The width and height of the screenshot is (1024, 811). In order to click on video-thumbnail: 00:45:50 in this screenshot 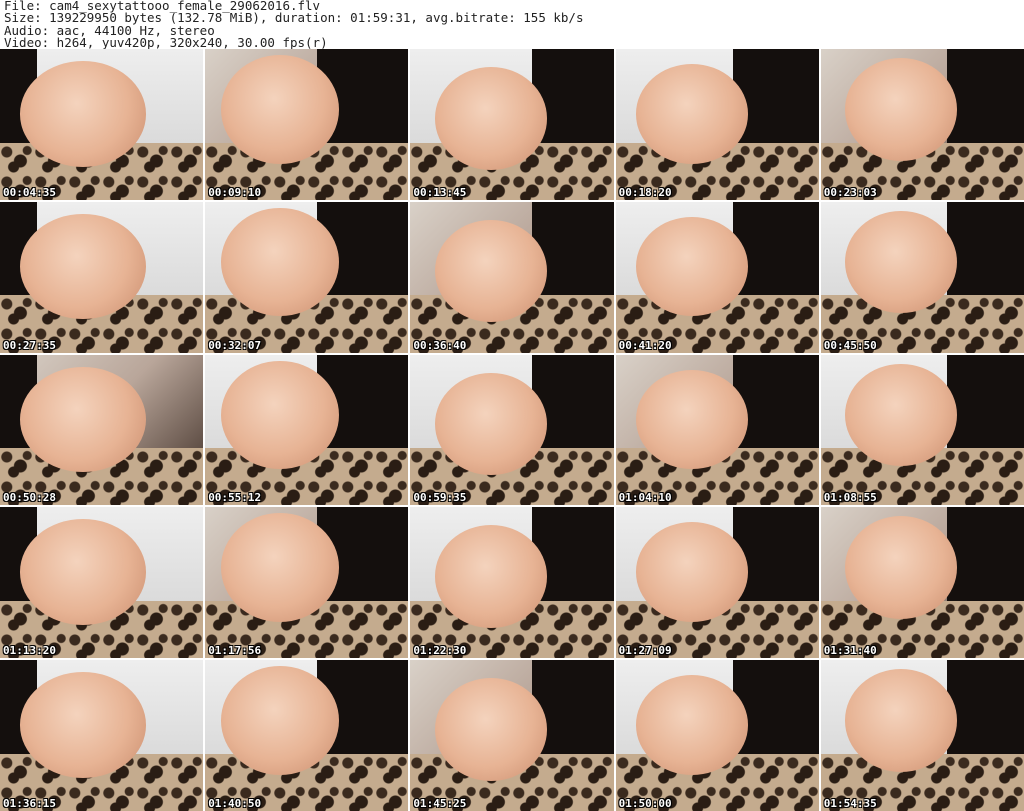, I will do `click(922, 277)`.